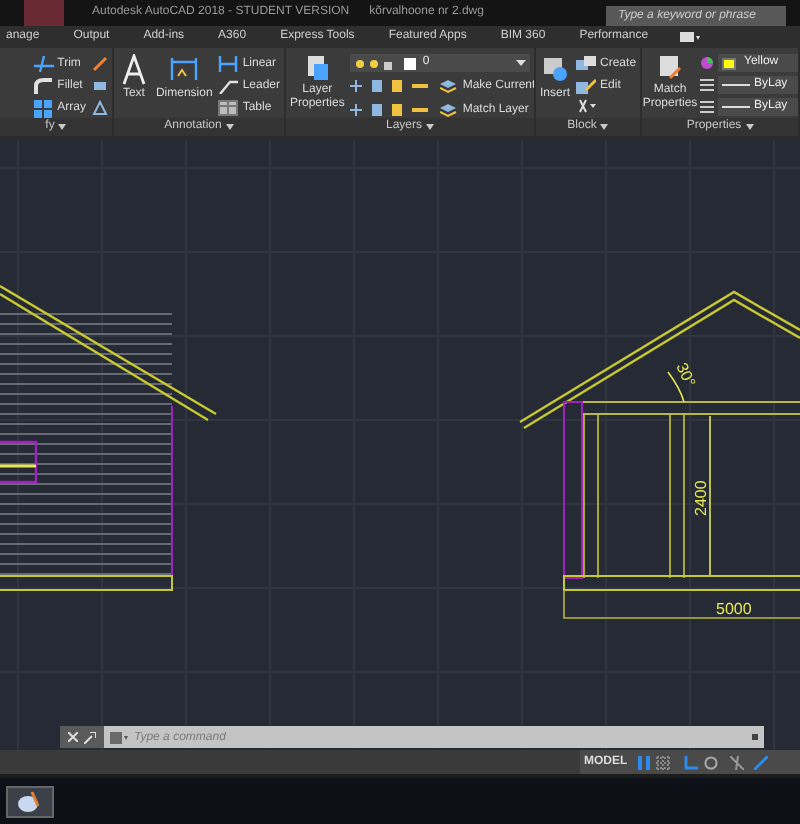 The width and height of the screenshot is (800, 824). Describe the element at coordinates (555, 68) in the screenshot. I see `insert-icon` at that location.